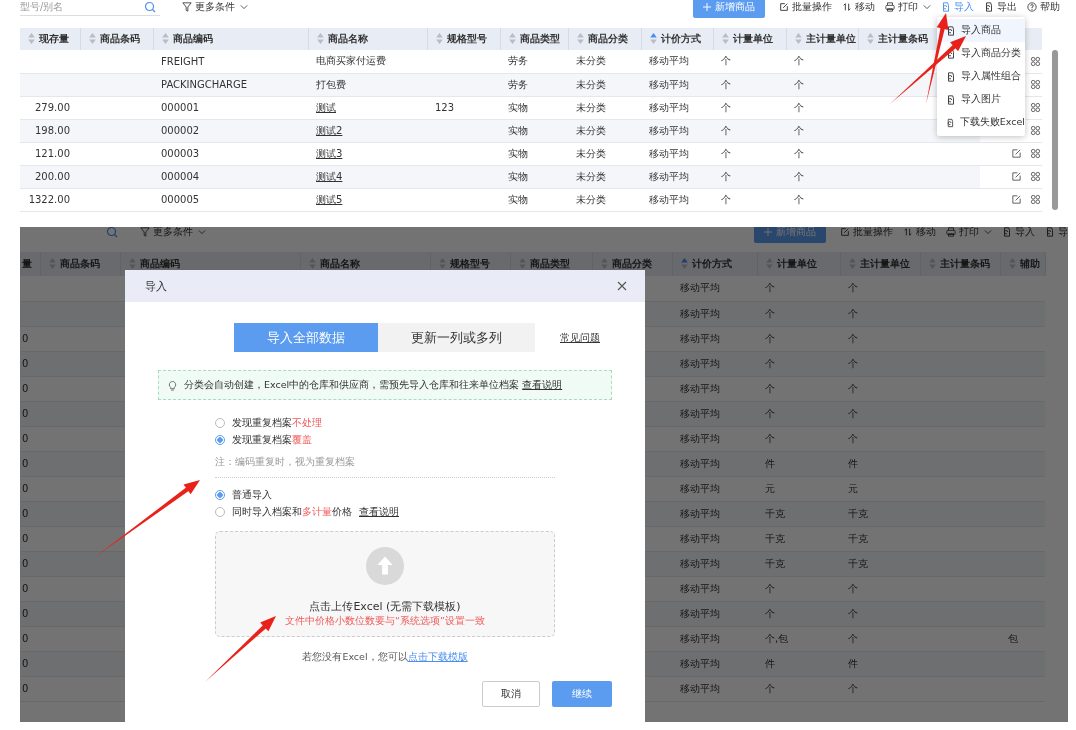  I want to click on search-field: 型号/别名, so click(90, 8).